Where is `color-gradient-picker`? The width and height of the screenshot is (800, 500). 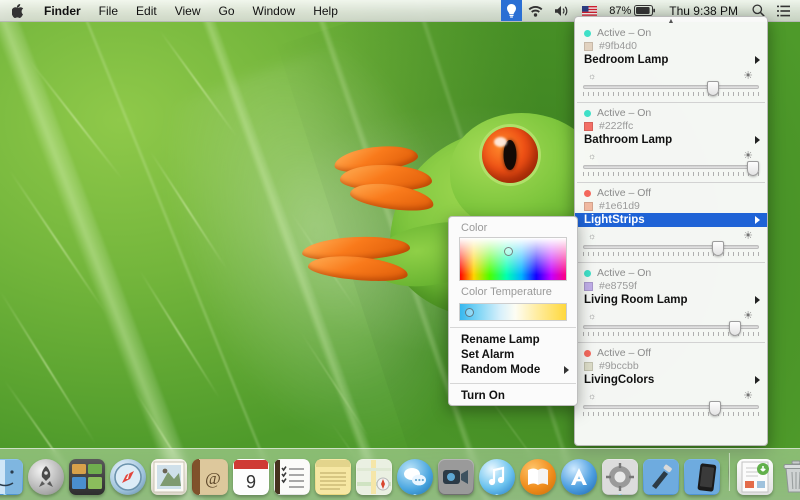
color-gradient-picker is located at coordinates (513, 259).